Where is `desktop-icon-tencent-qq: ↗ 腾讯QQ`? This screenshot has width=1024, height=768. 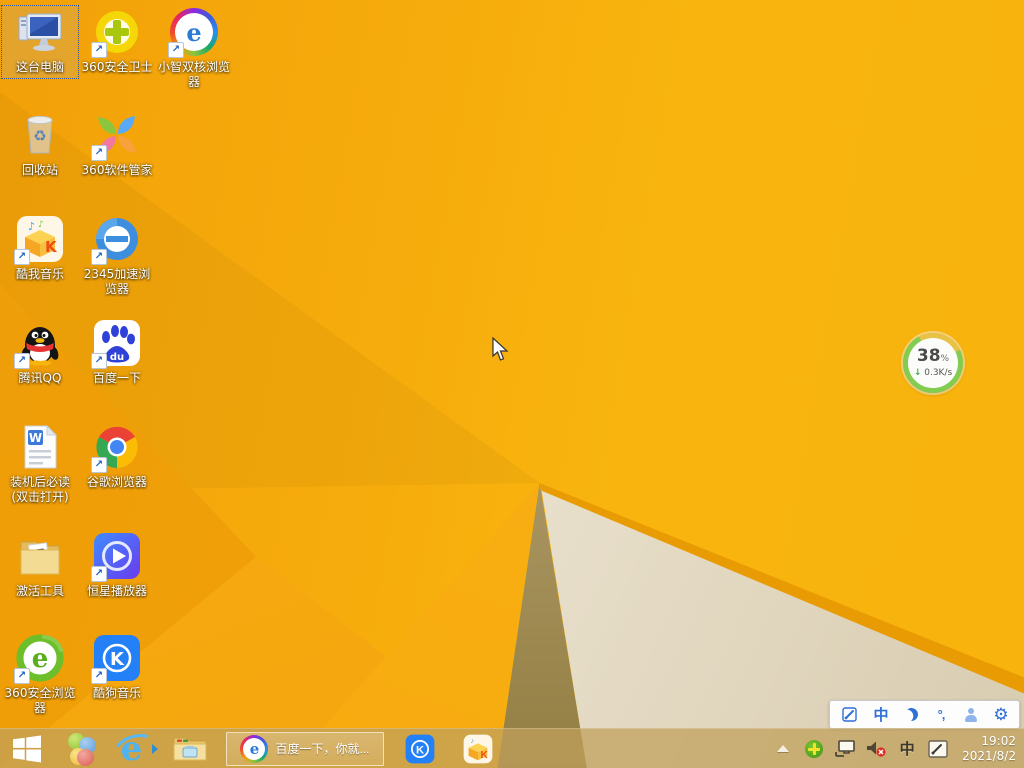
desktop-icon-tencent-qq: ↗ 腾讯QQ is located at coordinates (40, 351).